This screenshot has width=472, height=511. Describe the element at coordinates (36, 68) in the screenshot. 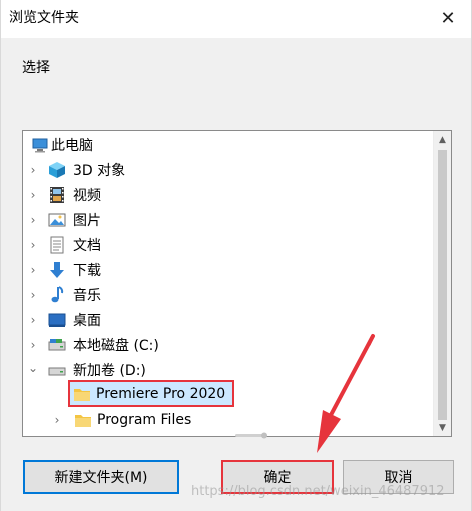

I see `dialog-prompt: 选择` at that location.